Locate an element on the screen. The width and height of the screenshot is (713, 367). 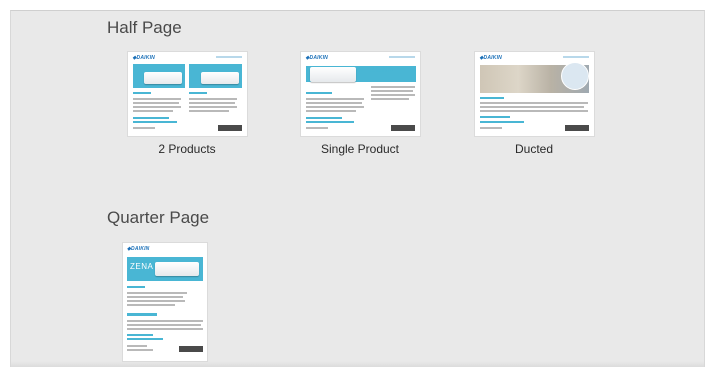
section-title-quarter-page: Quarter Page is located at coordinates (158, 217).